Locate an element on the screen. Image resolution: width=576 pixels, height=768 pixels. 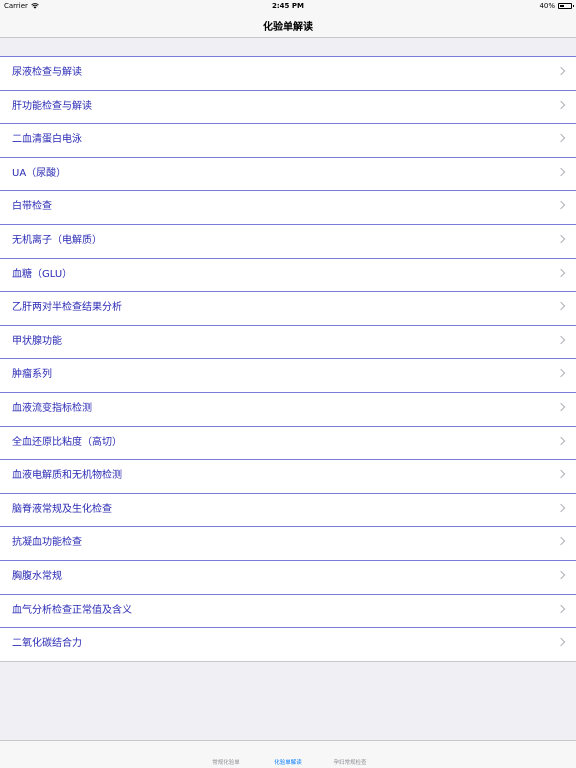
list-item-label: UA（尿酸） is located at coordinates (39, 173).